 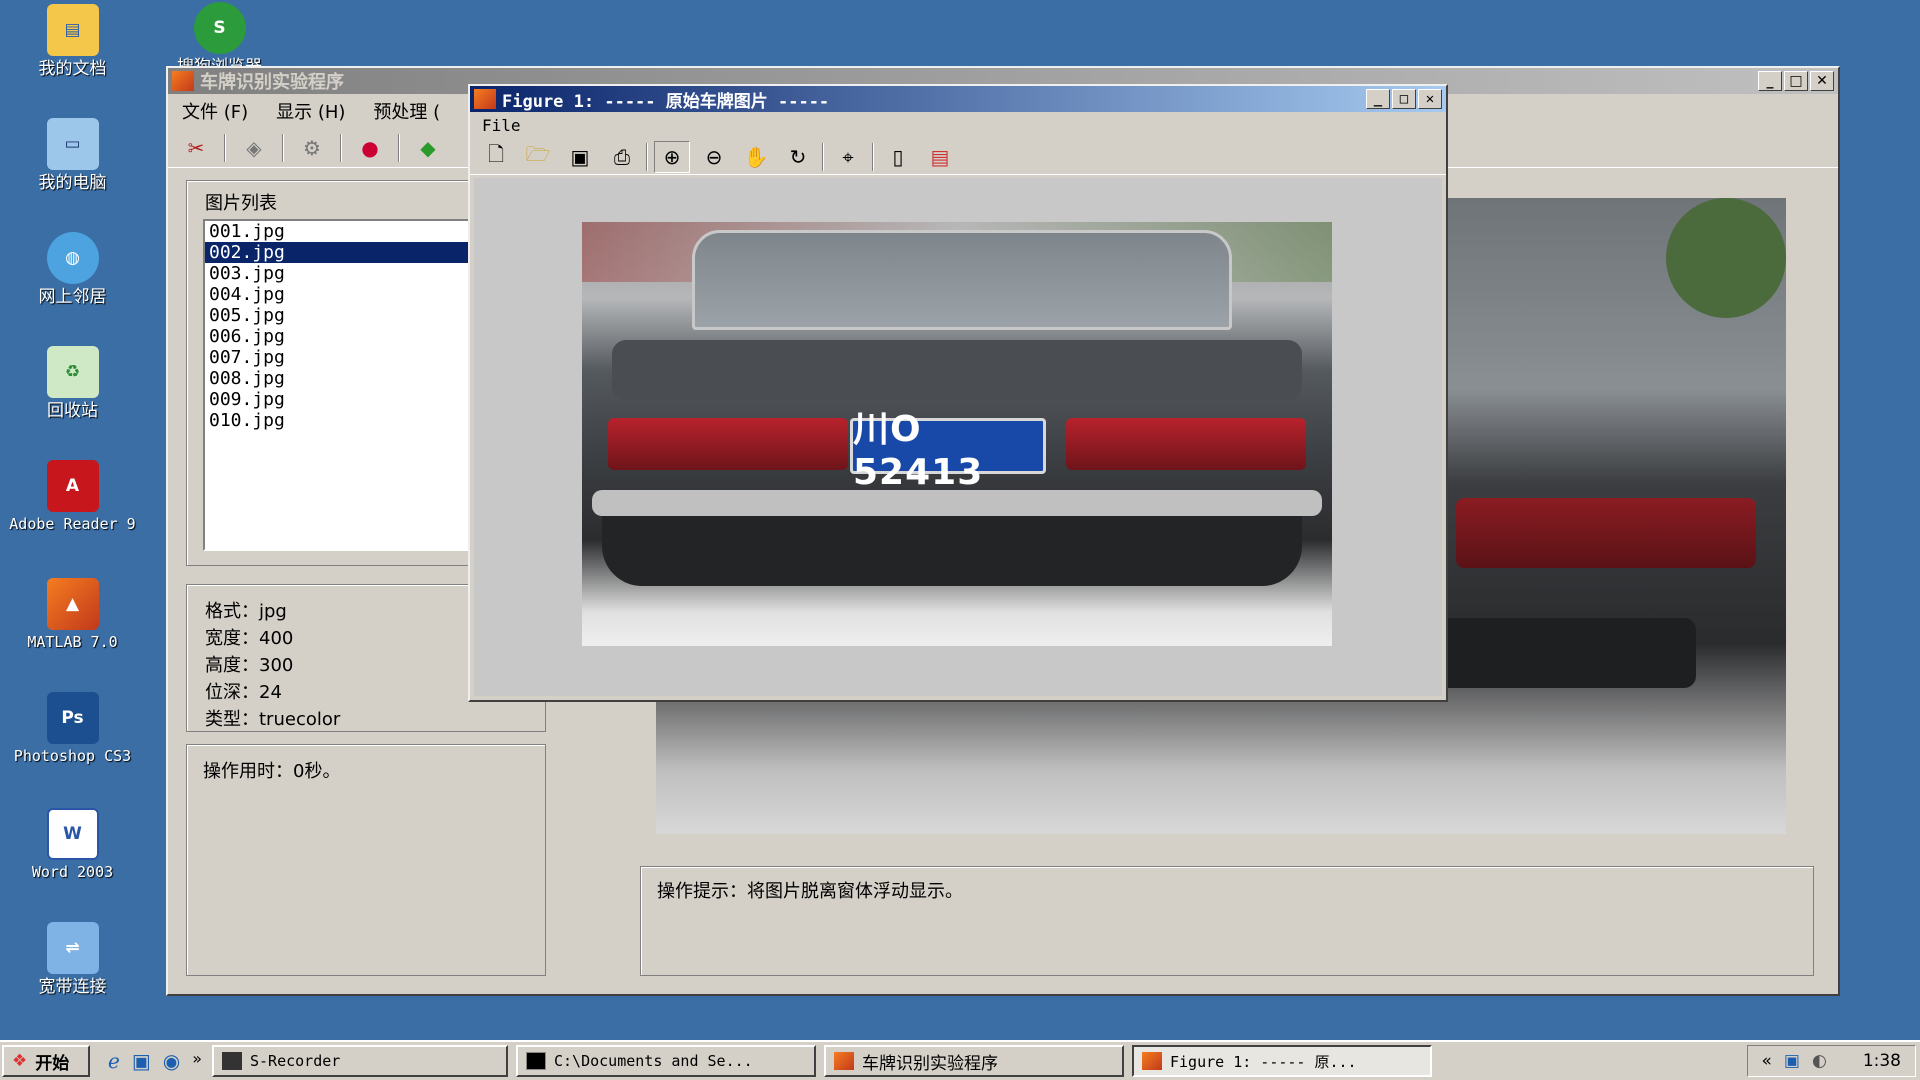 I want to click on license-plate-text: 川O 52413, so click(x=918, y=450).